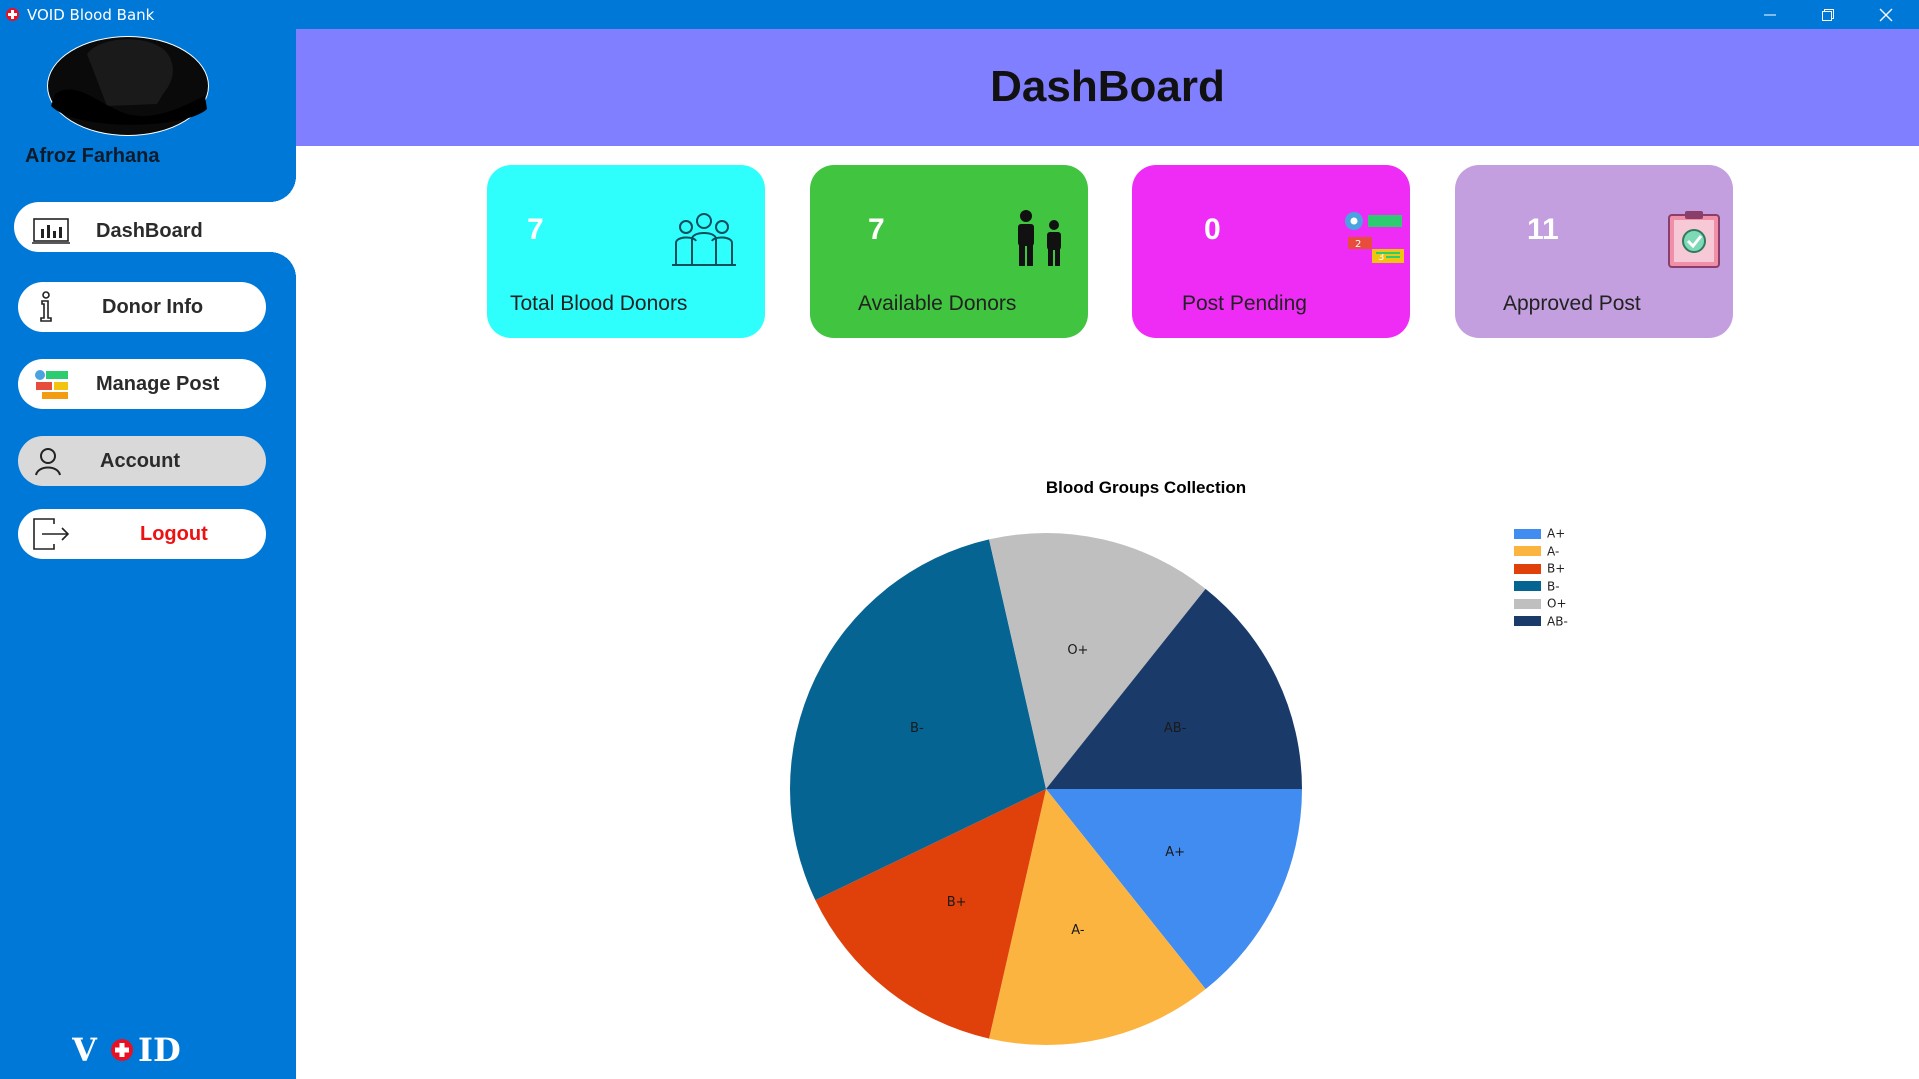  I want to click on card-label: Available Donors, so click(937, 303).